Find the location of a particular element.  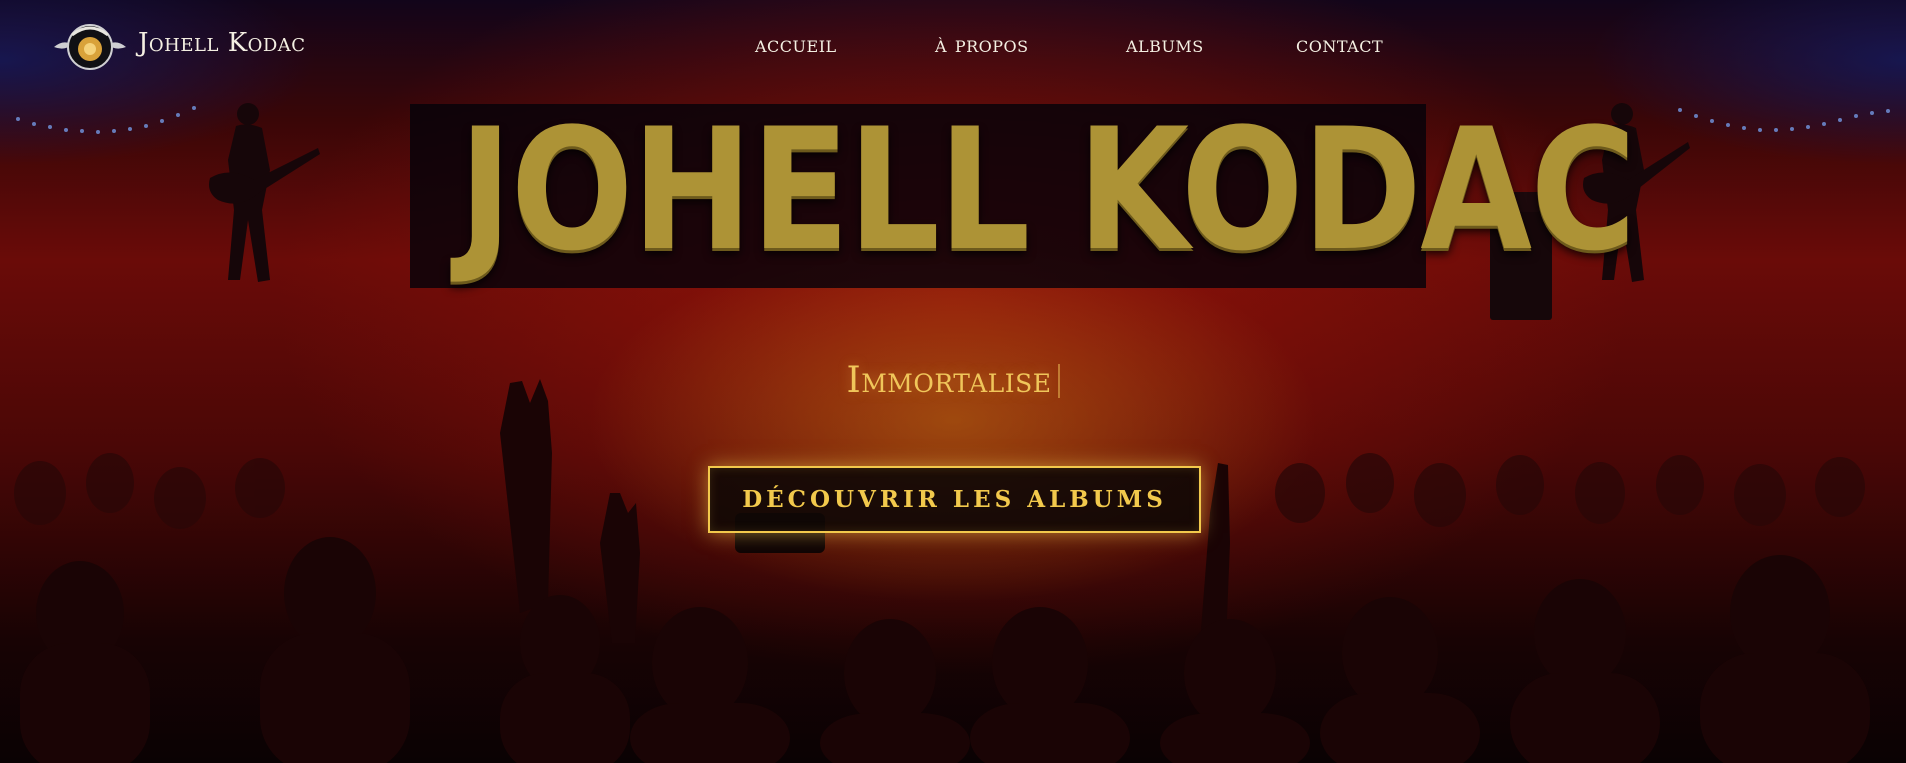

guitarist-left-silhouette is located at coordinates (264, 193).